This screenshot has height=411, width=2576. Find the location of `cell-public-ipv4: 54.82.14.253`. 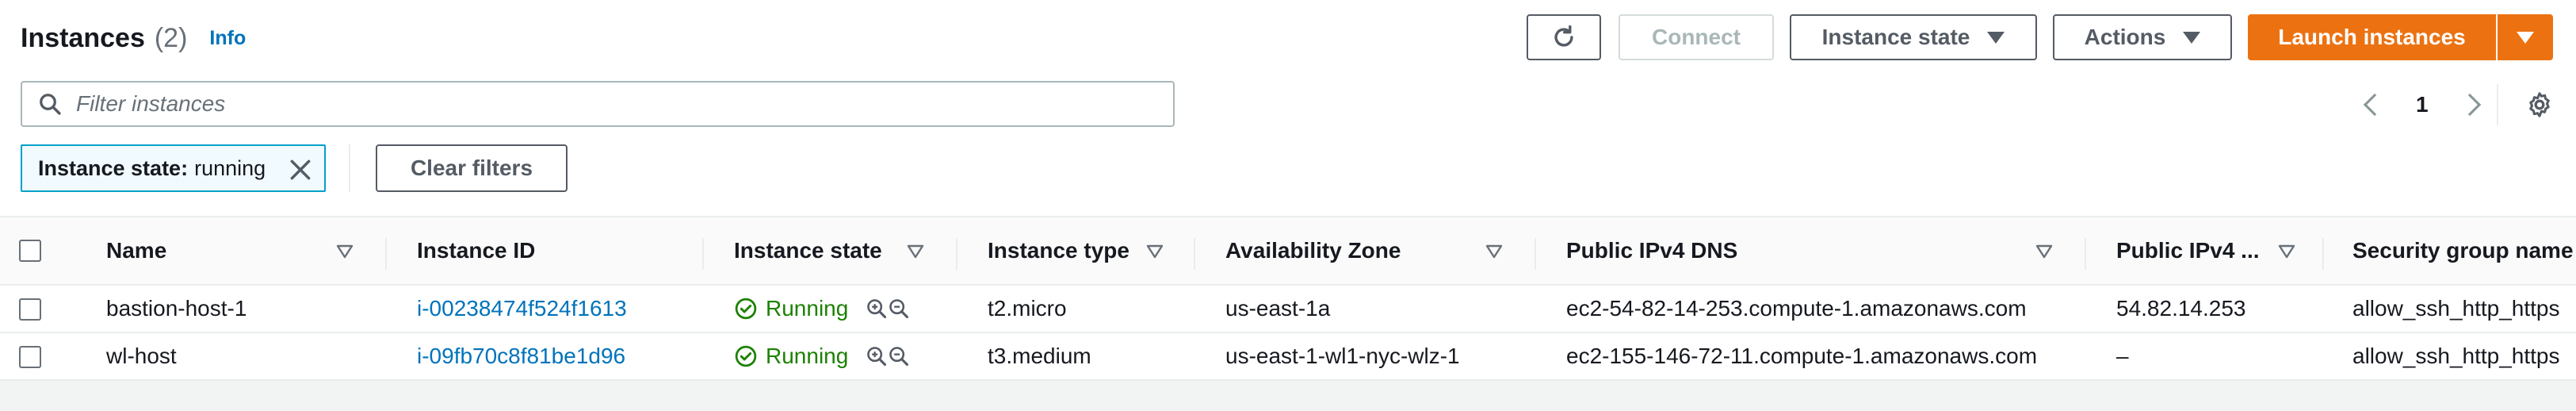

cell-public-ipv4: 54.82.14.253 is located at coordinates (2181, 308).